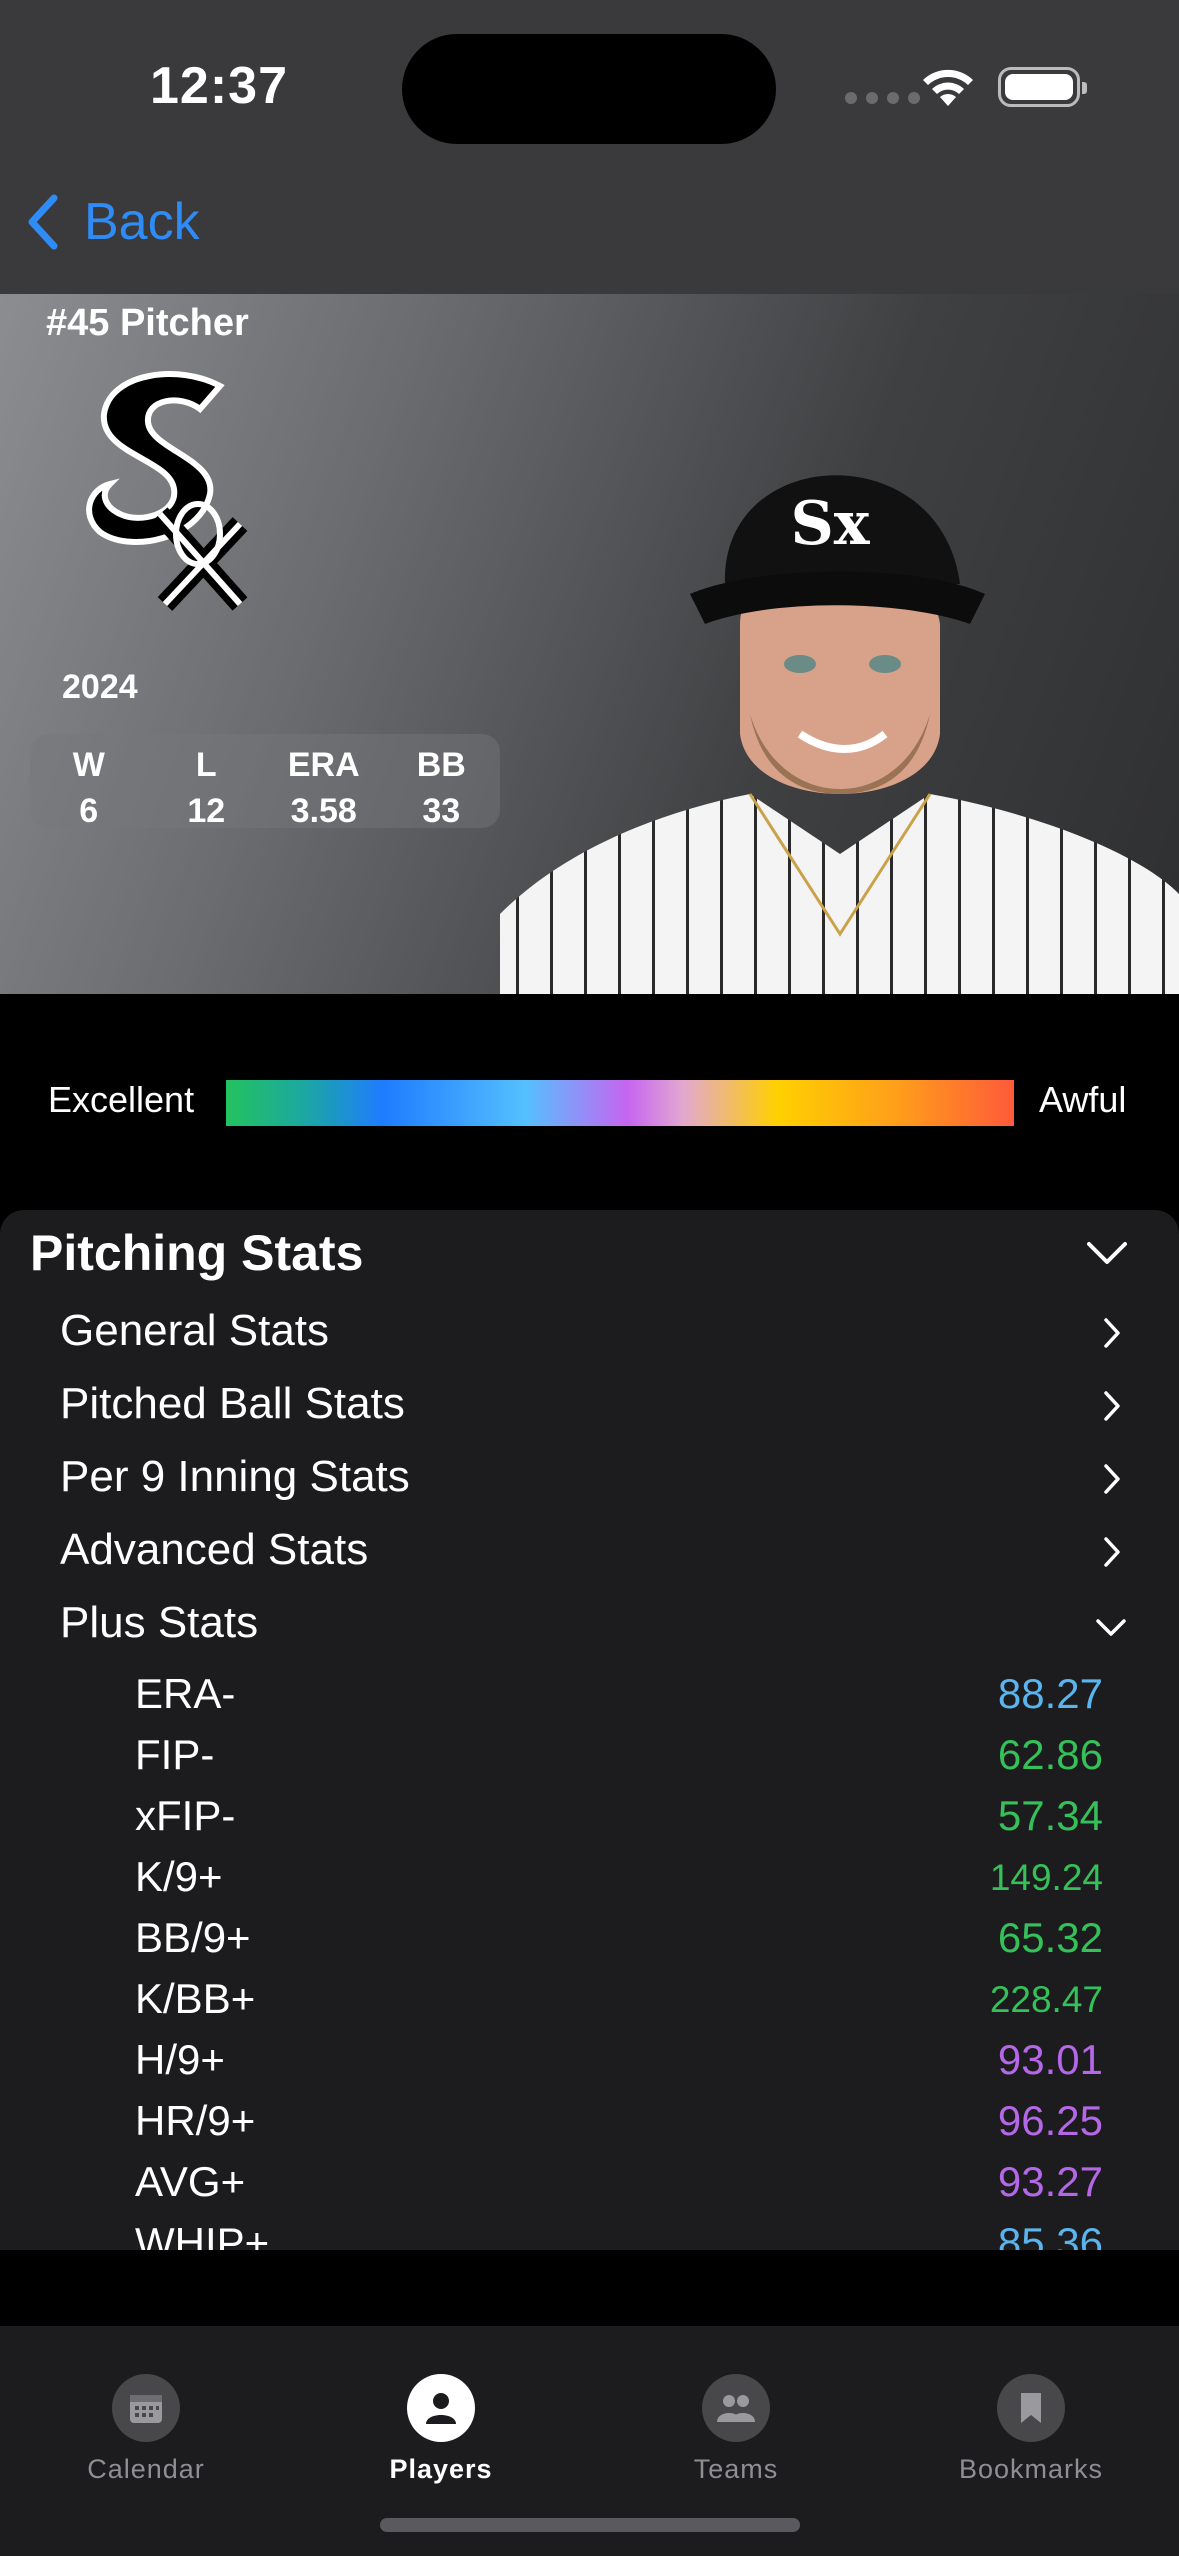  What do you see at coordinates (619, 1815) in the screenshot?
I see `stat-row-xfip-minus: xFIP- 57.34` at bounding box center [619, 1815].